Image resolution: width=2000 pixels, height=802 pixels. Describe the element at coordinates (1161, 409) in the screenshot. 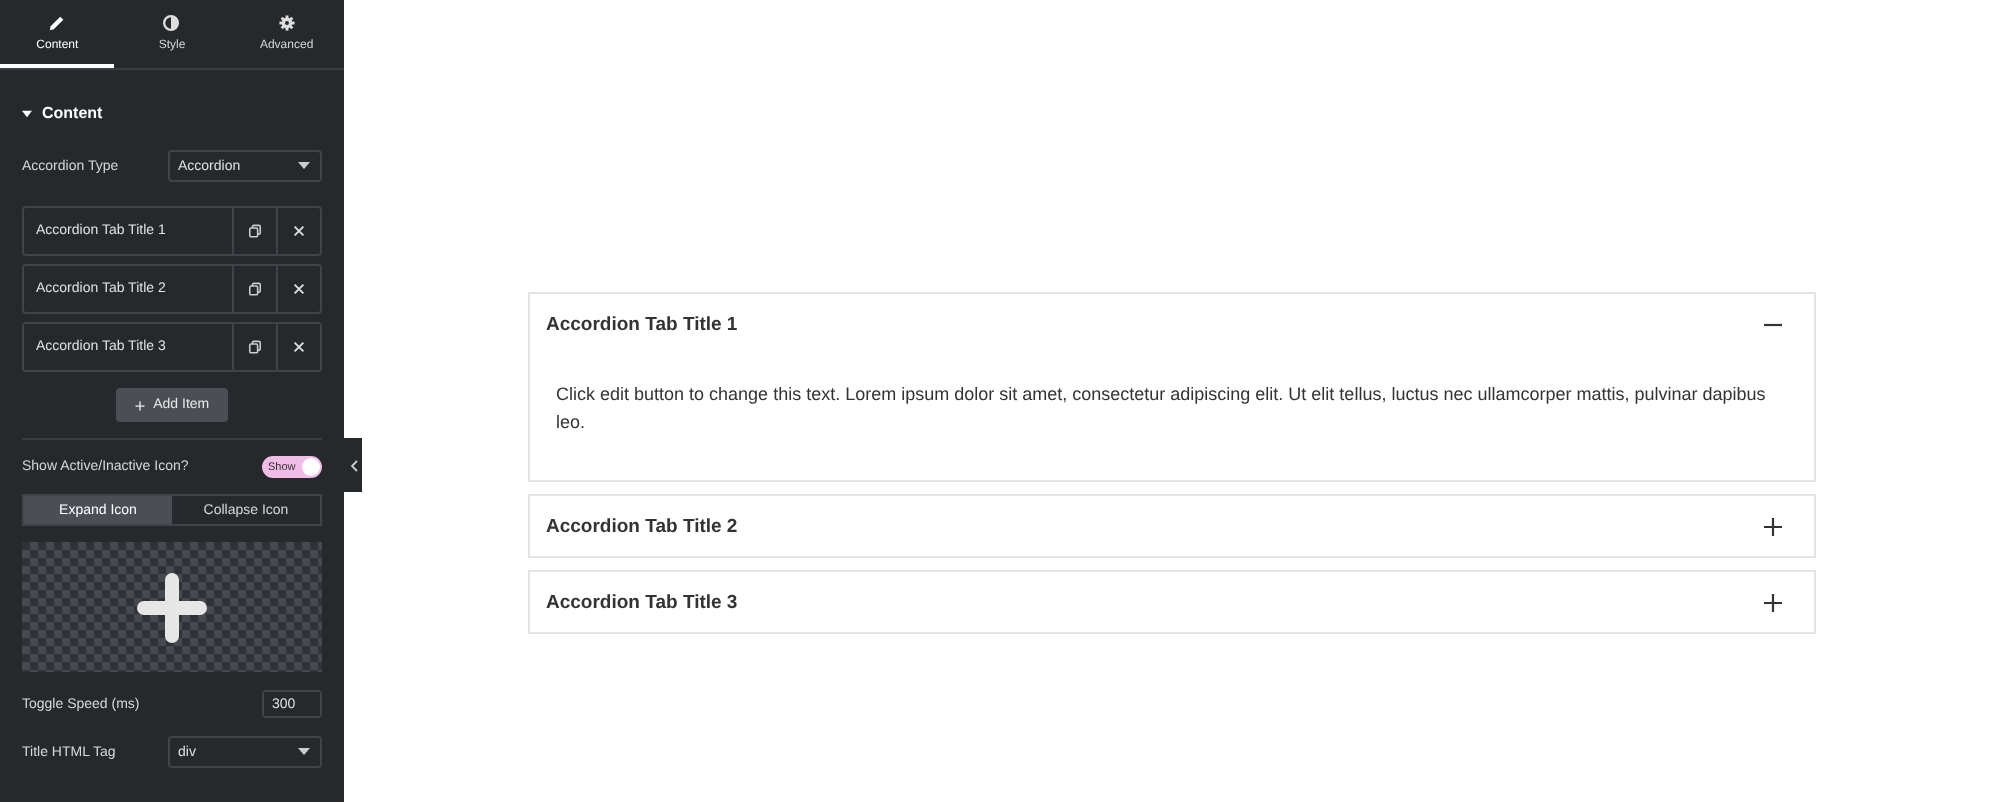

I see `accordion-content: Click edit button to change this text. Lorem ipsum dolor sit amet, consectetur adipiscing elit. Ut elit tellus, luctus nec ullamcorper mattis, pulvinar dapibus leo.` at that location.